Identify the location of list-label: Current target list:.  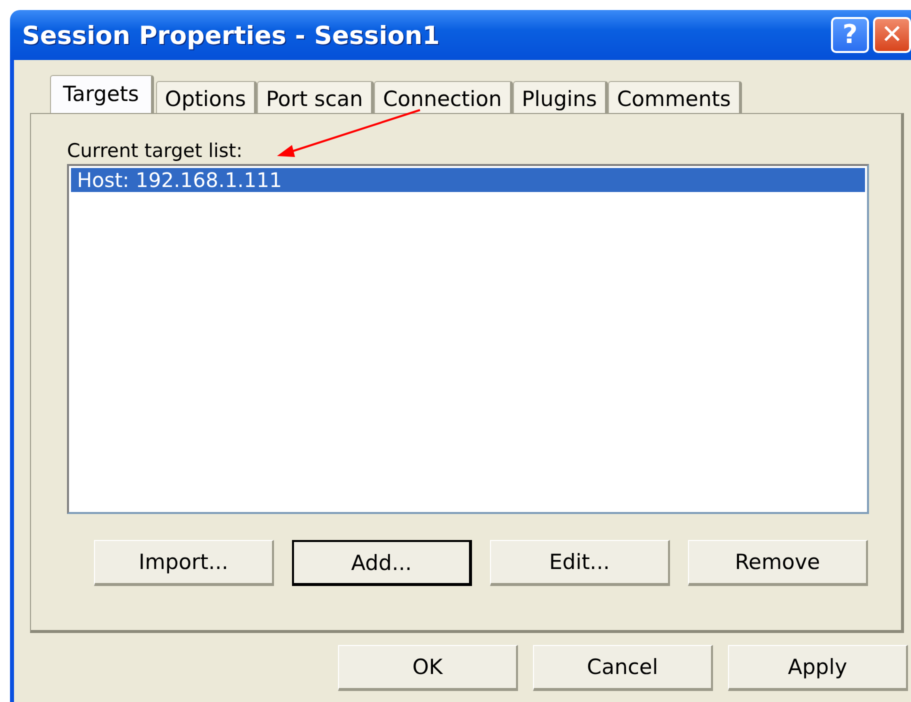
(155, 151).